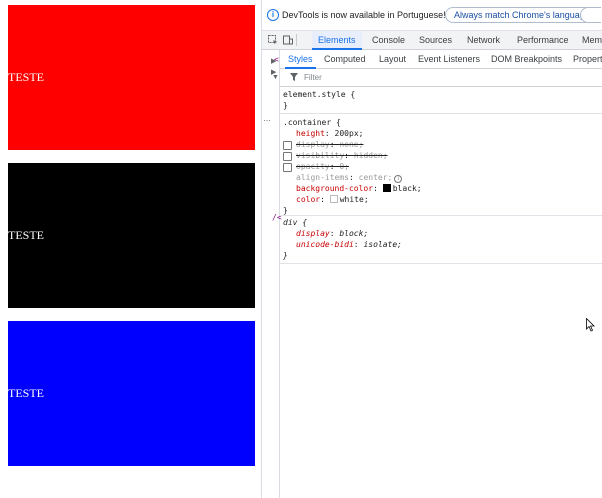 The image size is (602, 498). Describe the element at coordinates (322, 166) in the screenshot. I see `css-declaration: opacity: 0;` at that location.